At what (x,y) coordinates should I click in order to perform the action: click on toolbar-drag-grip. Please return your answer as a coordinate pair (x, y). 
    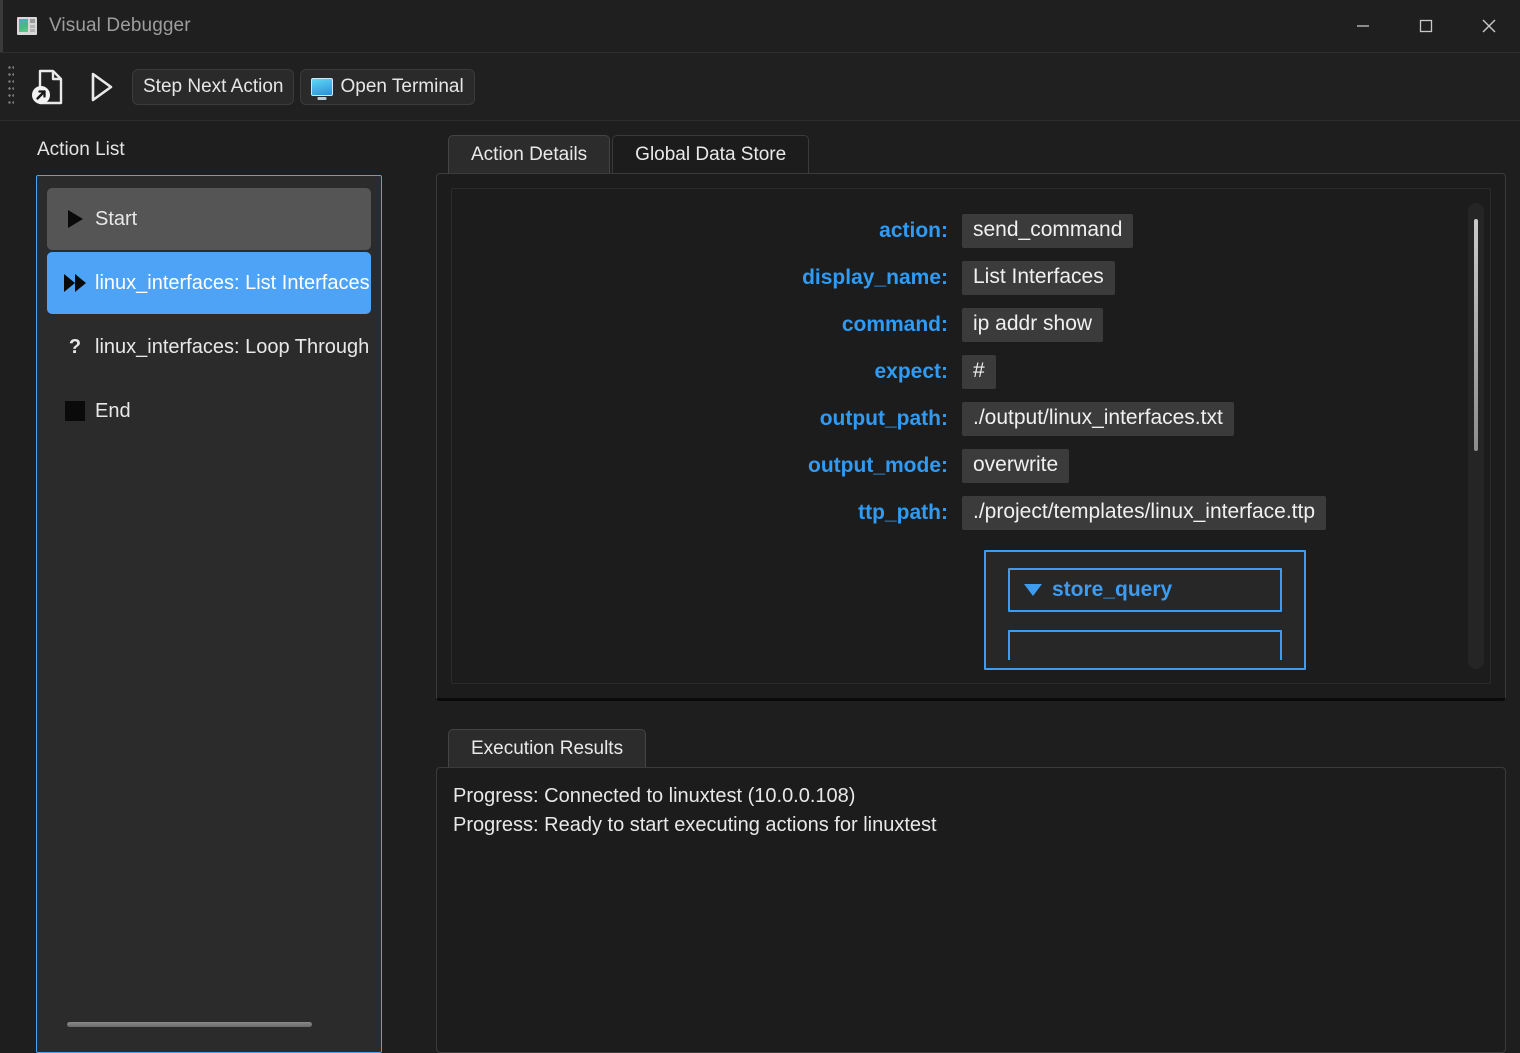
    Looking at the image, I should click on (11, 87).